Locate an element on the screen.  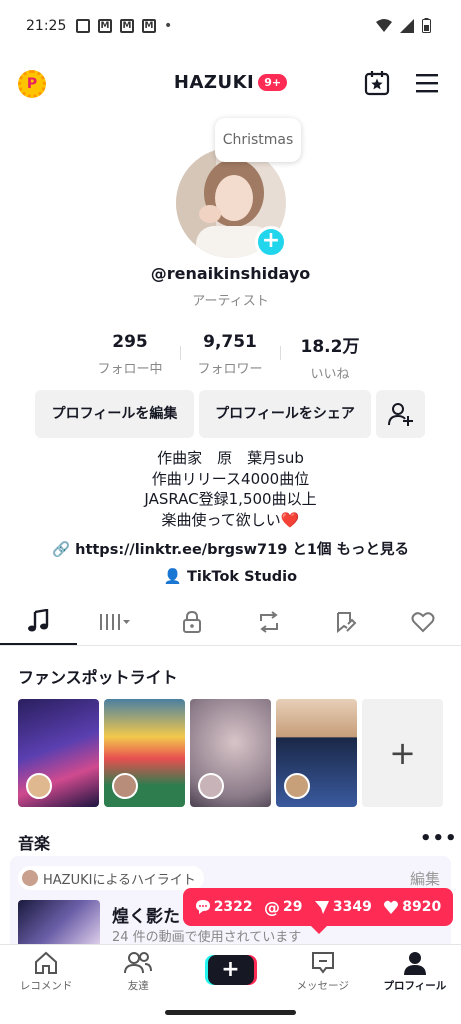
bookmark-icon is located at coordinates (346, 622).